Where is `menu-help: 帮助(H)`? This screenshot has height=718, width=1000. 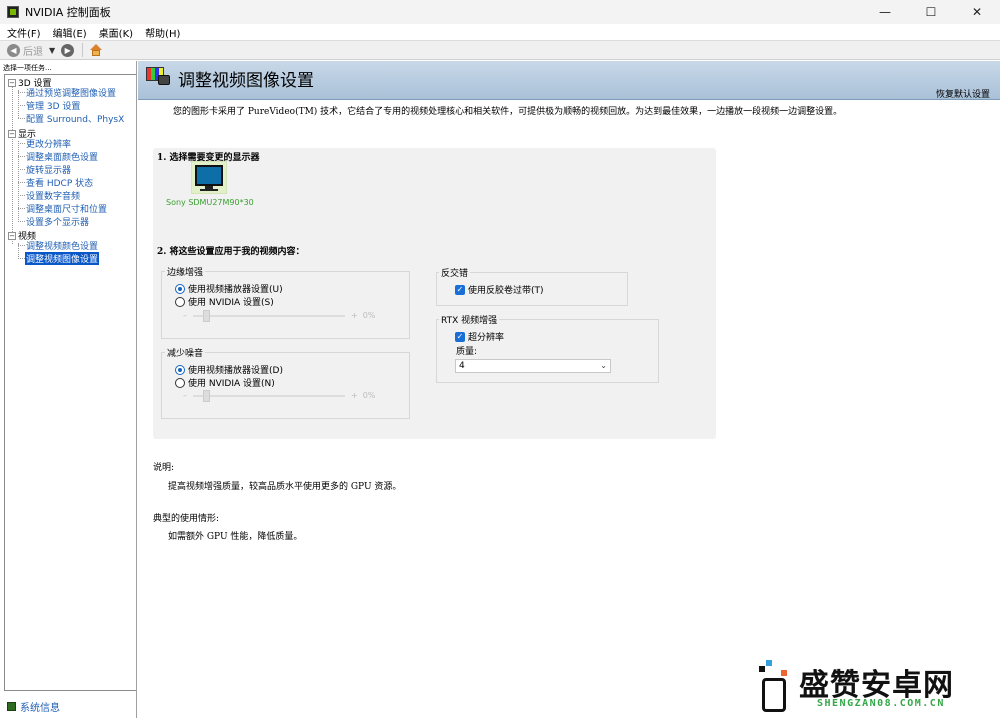
menu-help: 帮助(H) is located at coordinates (162, 32).